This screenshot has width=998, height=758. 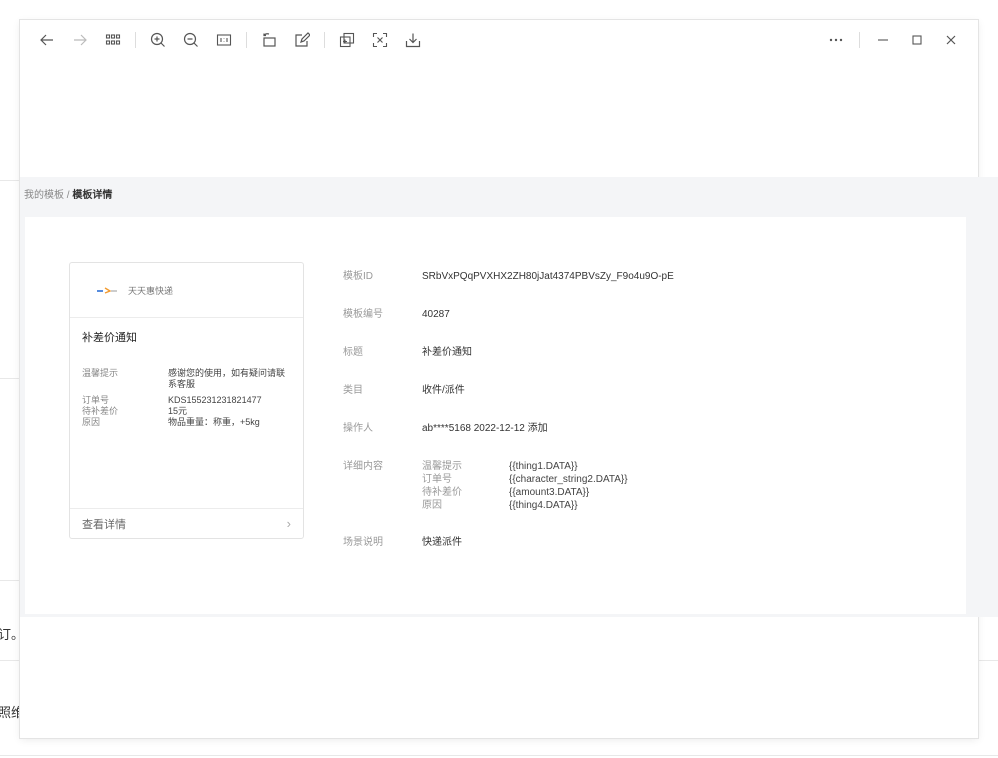 I want to click on maximize-icon, so click(x=917, y=40).